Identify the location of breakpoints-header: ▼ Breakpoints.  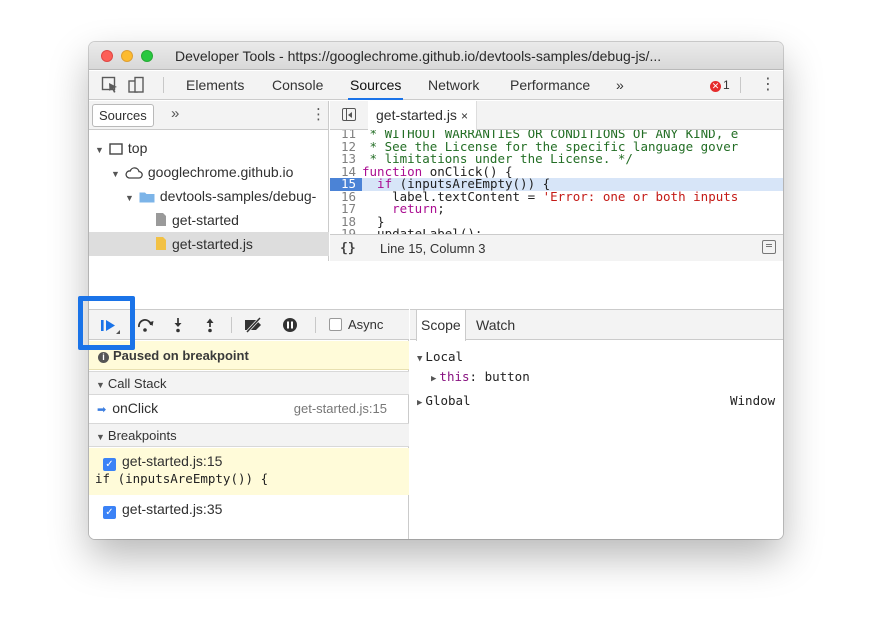
(249, 435).